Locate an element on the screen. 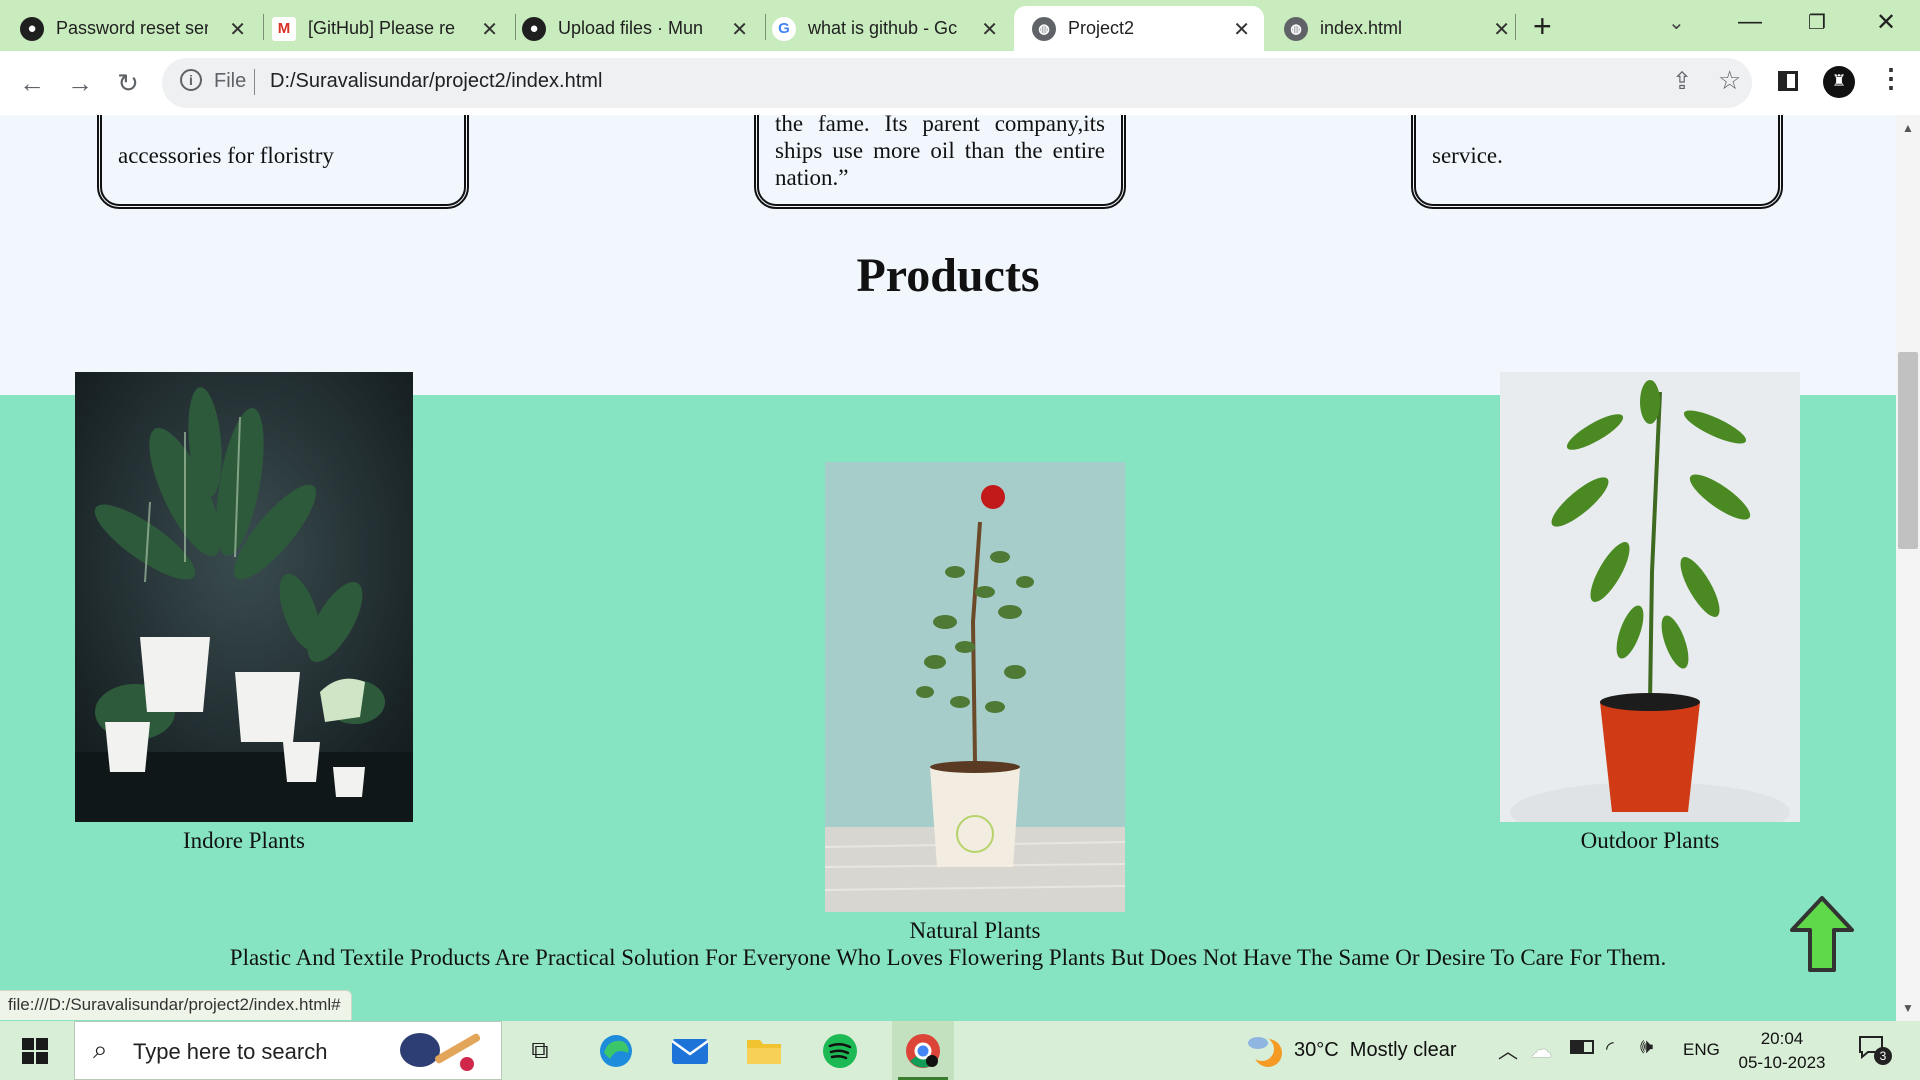 The height and width of the screenshot is (1080, 1920). address-scheme: File is located at coordinates (230, 81).